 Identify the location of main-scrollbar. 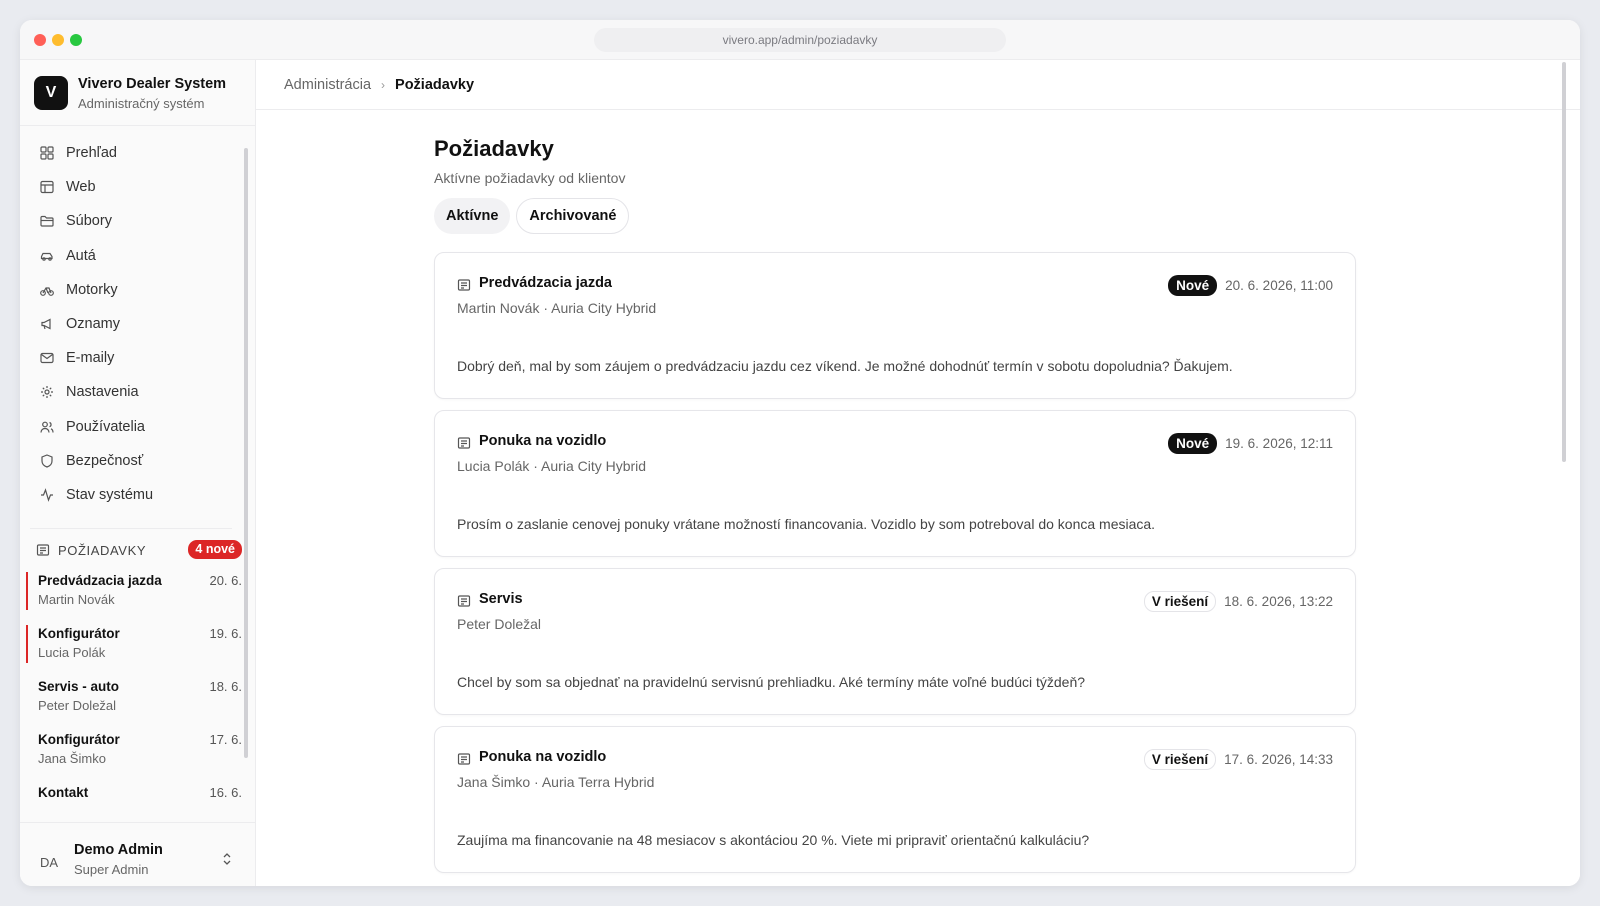
(1564, 262).